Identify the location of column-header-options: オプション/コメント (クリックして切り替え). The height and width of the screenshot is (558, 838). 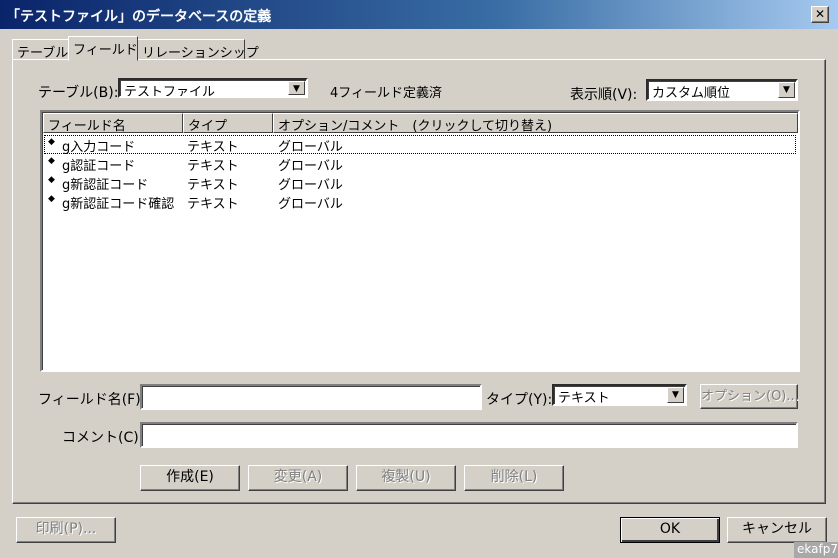
(535, 123).